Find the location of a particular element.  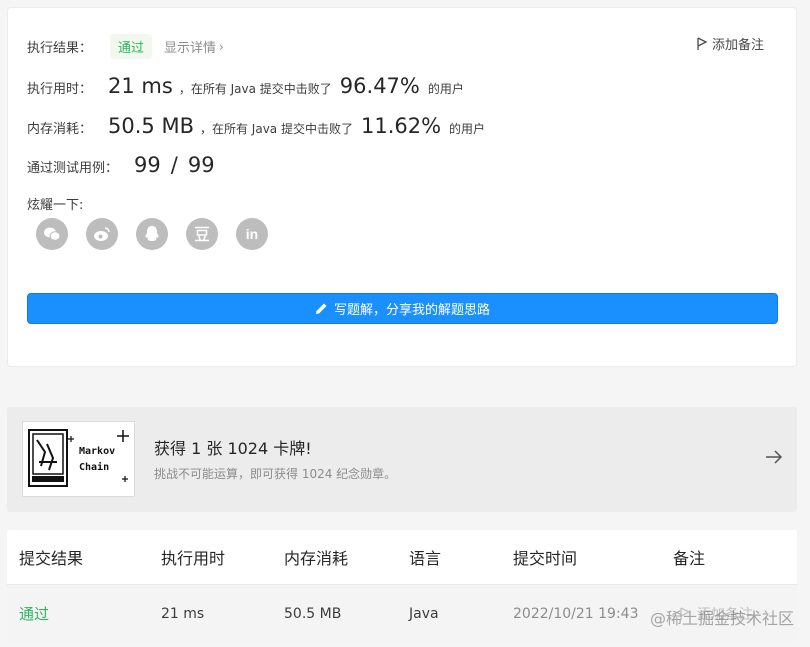

card-text-2: Chain is located at coordinates (94, 467).